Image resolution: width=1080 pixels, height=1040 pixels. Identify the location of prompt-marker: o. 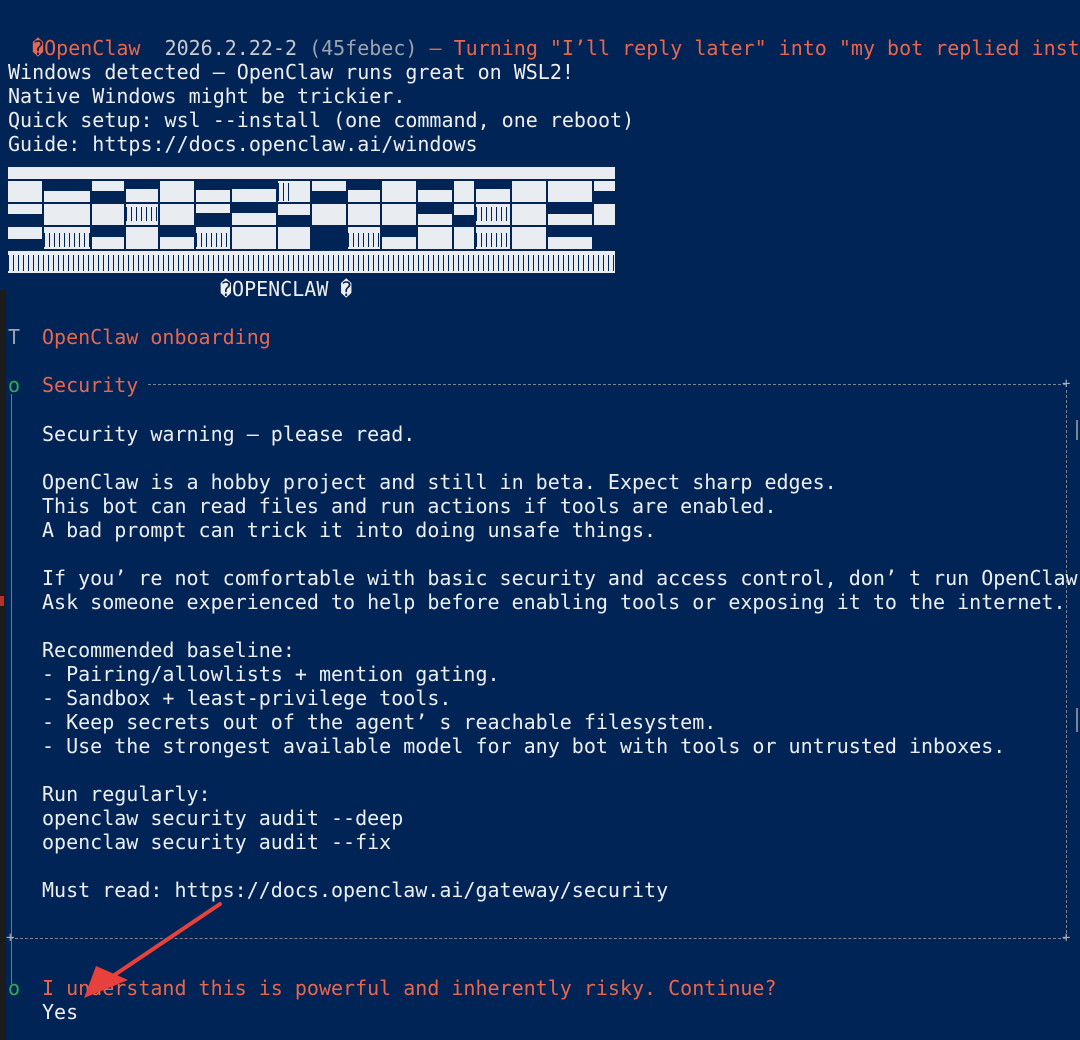
(14, 988).